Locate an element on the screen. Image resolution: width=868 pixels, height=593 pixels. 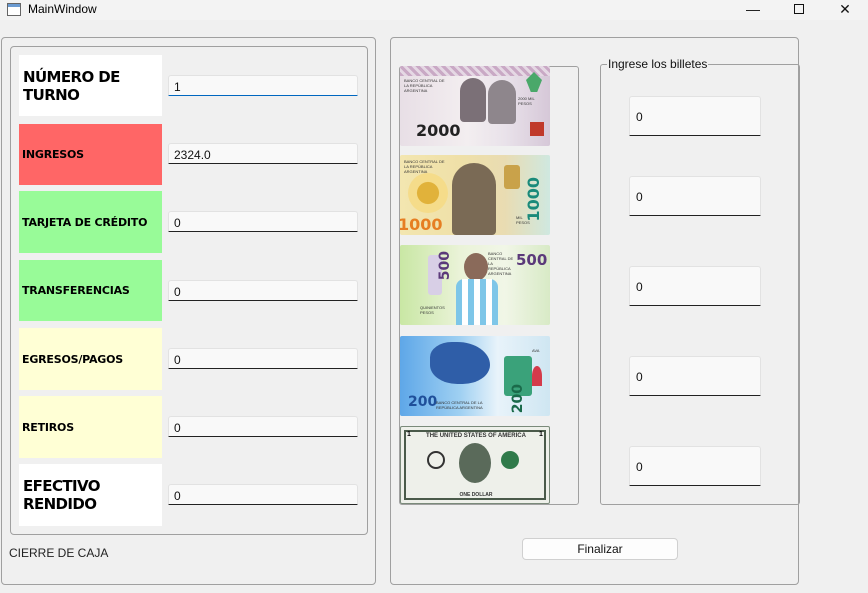
maximize-button is located at coordinates (799, 10).